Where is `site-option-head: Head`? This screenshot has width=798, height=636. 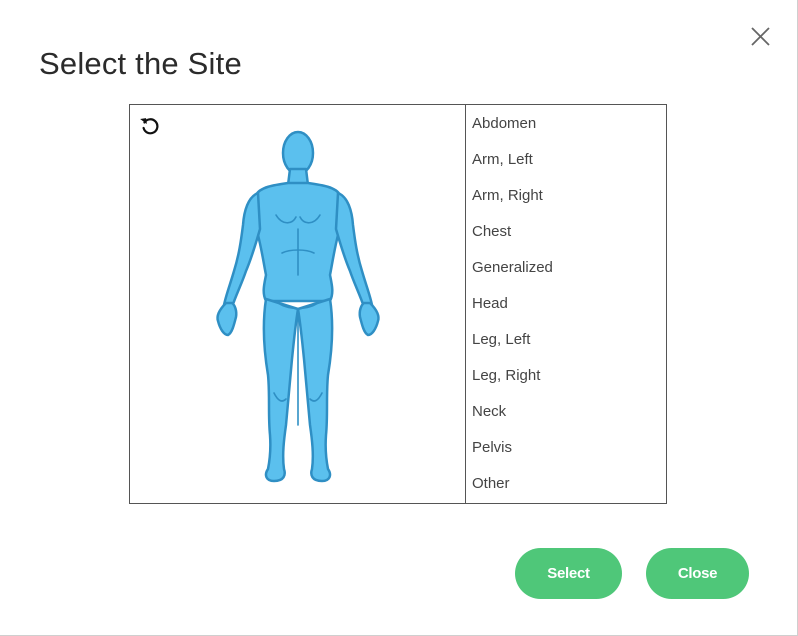
site-option-head: Head is located at coordinates (566, 304).